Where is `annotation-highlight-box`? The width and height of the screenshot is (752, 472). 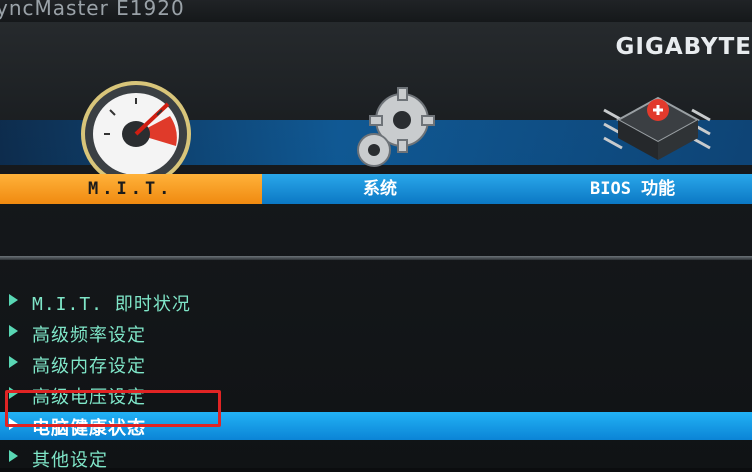
annotation-highlight-box is located at coordinates (113, 408).